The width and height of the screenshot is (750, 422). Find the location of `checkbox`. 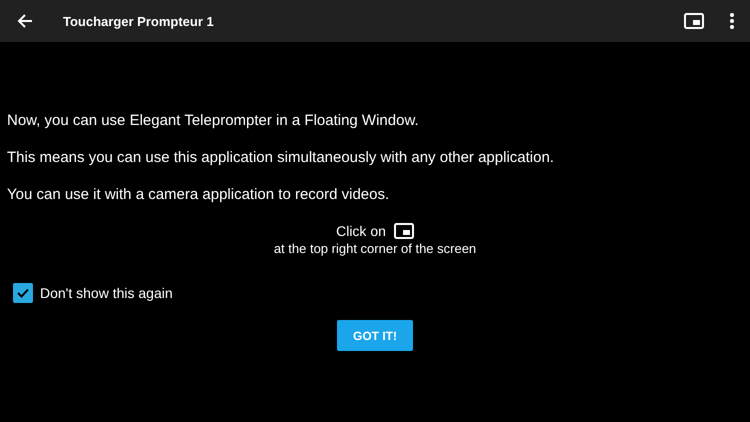

checkbox is located at coordinates (23, 293).